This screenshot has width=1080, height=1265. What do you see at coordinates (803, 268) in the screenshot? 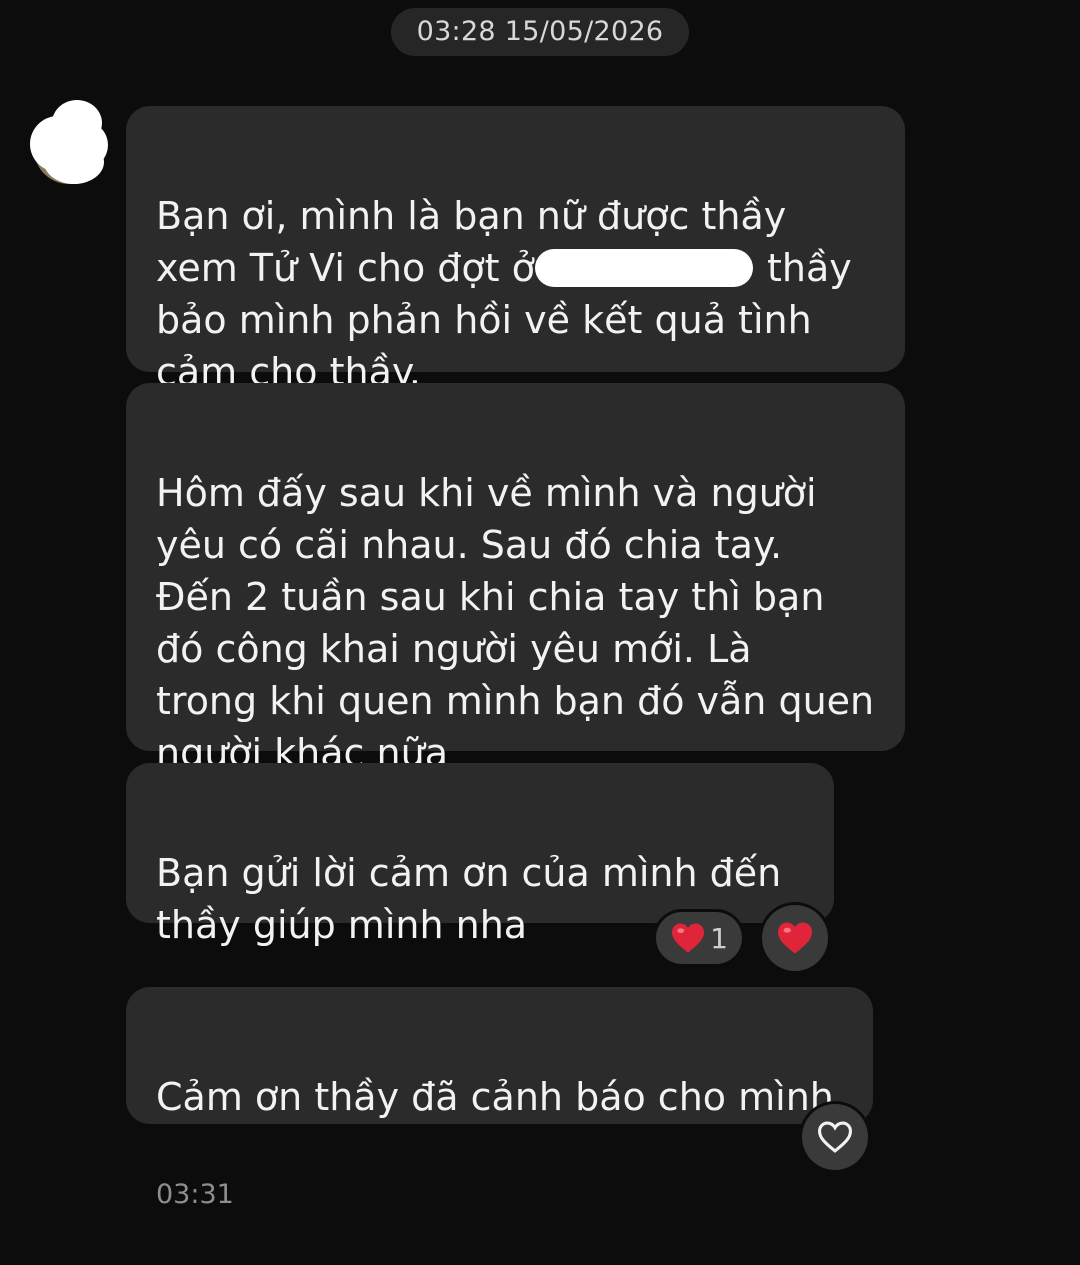
I see `message-line: thầy` at bounding box center [803, 268].